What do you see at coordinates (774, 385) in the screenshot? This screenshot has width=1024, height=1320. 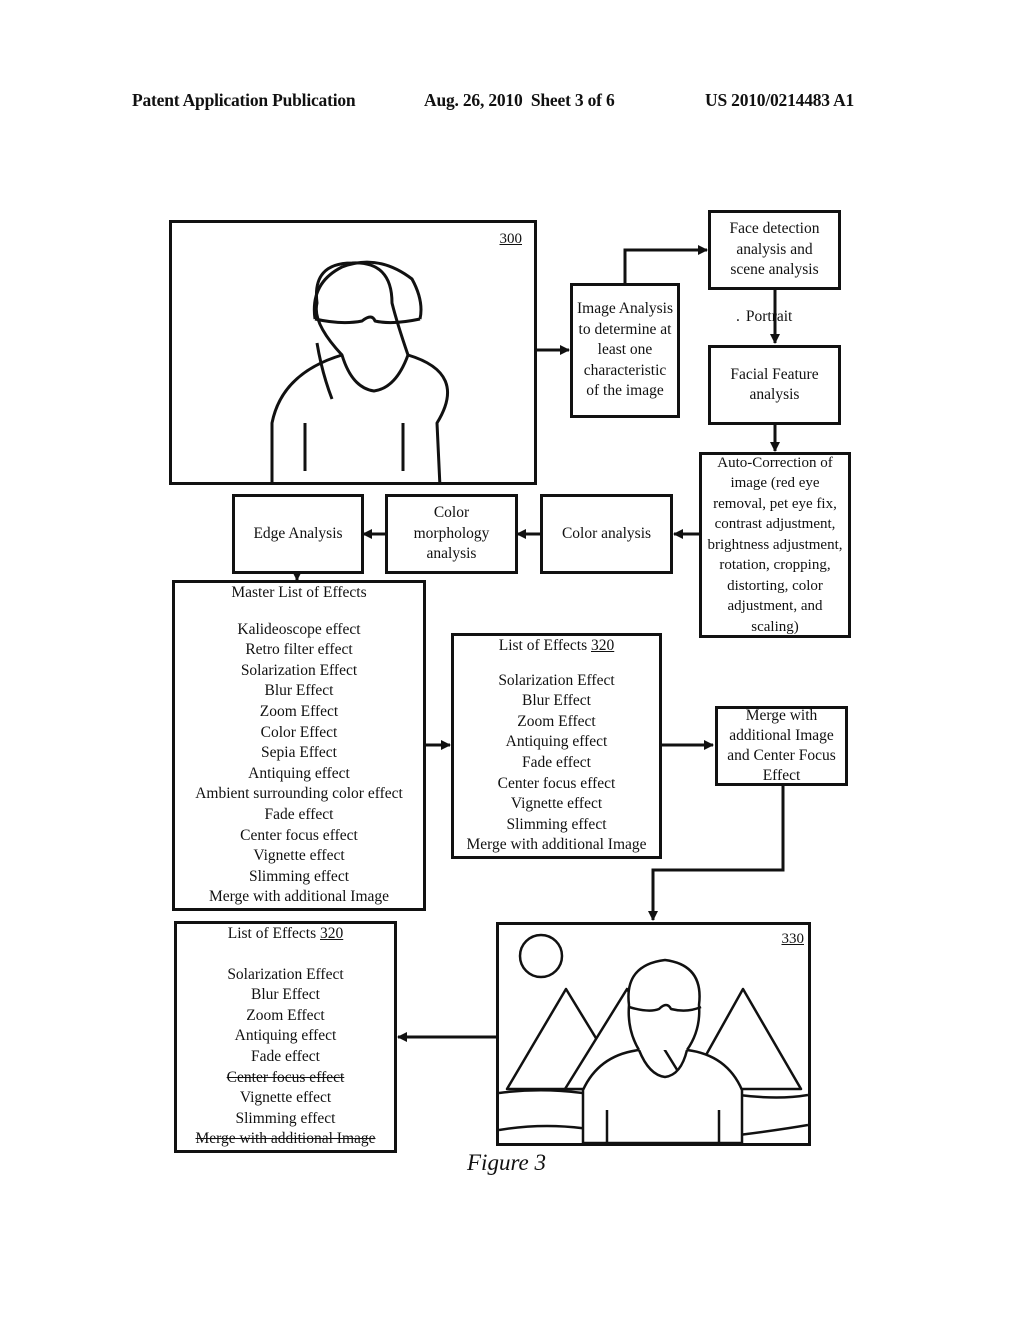 I see `facial-feature-box: Facial Feature analysis` at bounding box center [774, 385].